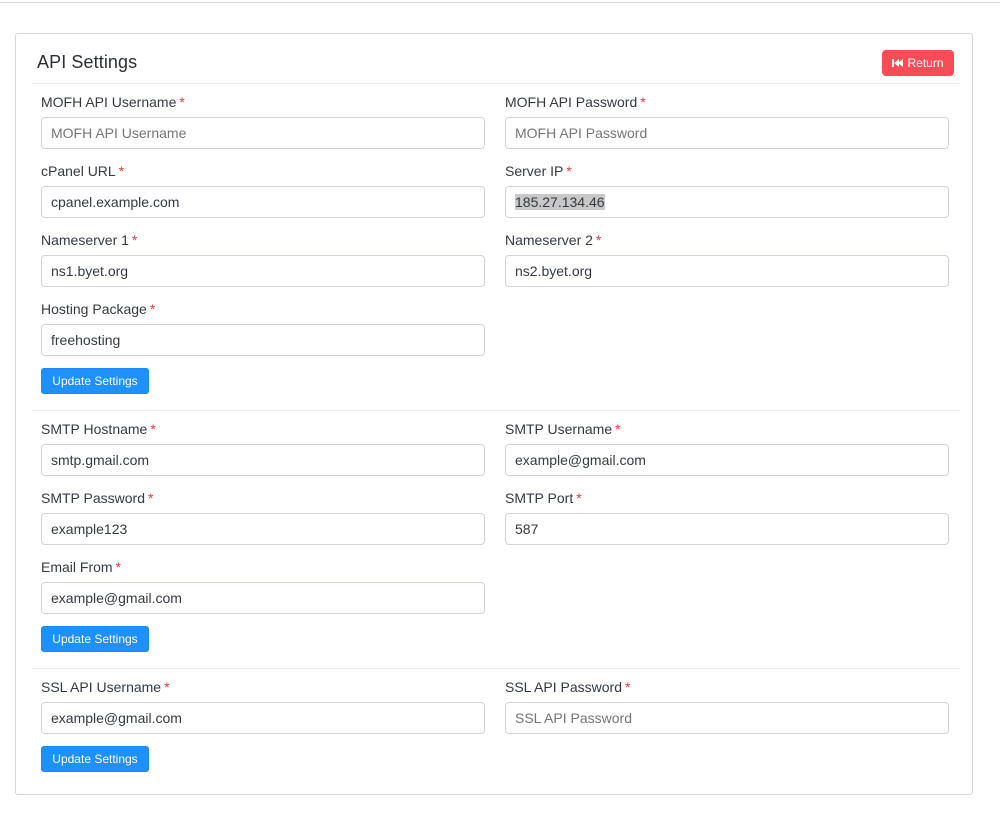  What do you see at coordinates (263, 598) in the screenshot?
I see `email-from-input` at bounding box center [263, 598].